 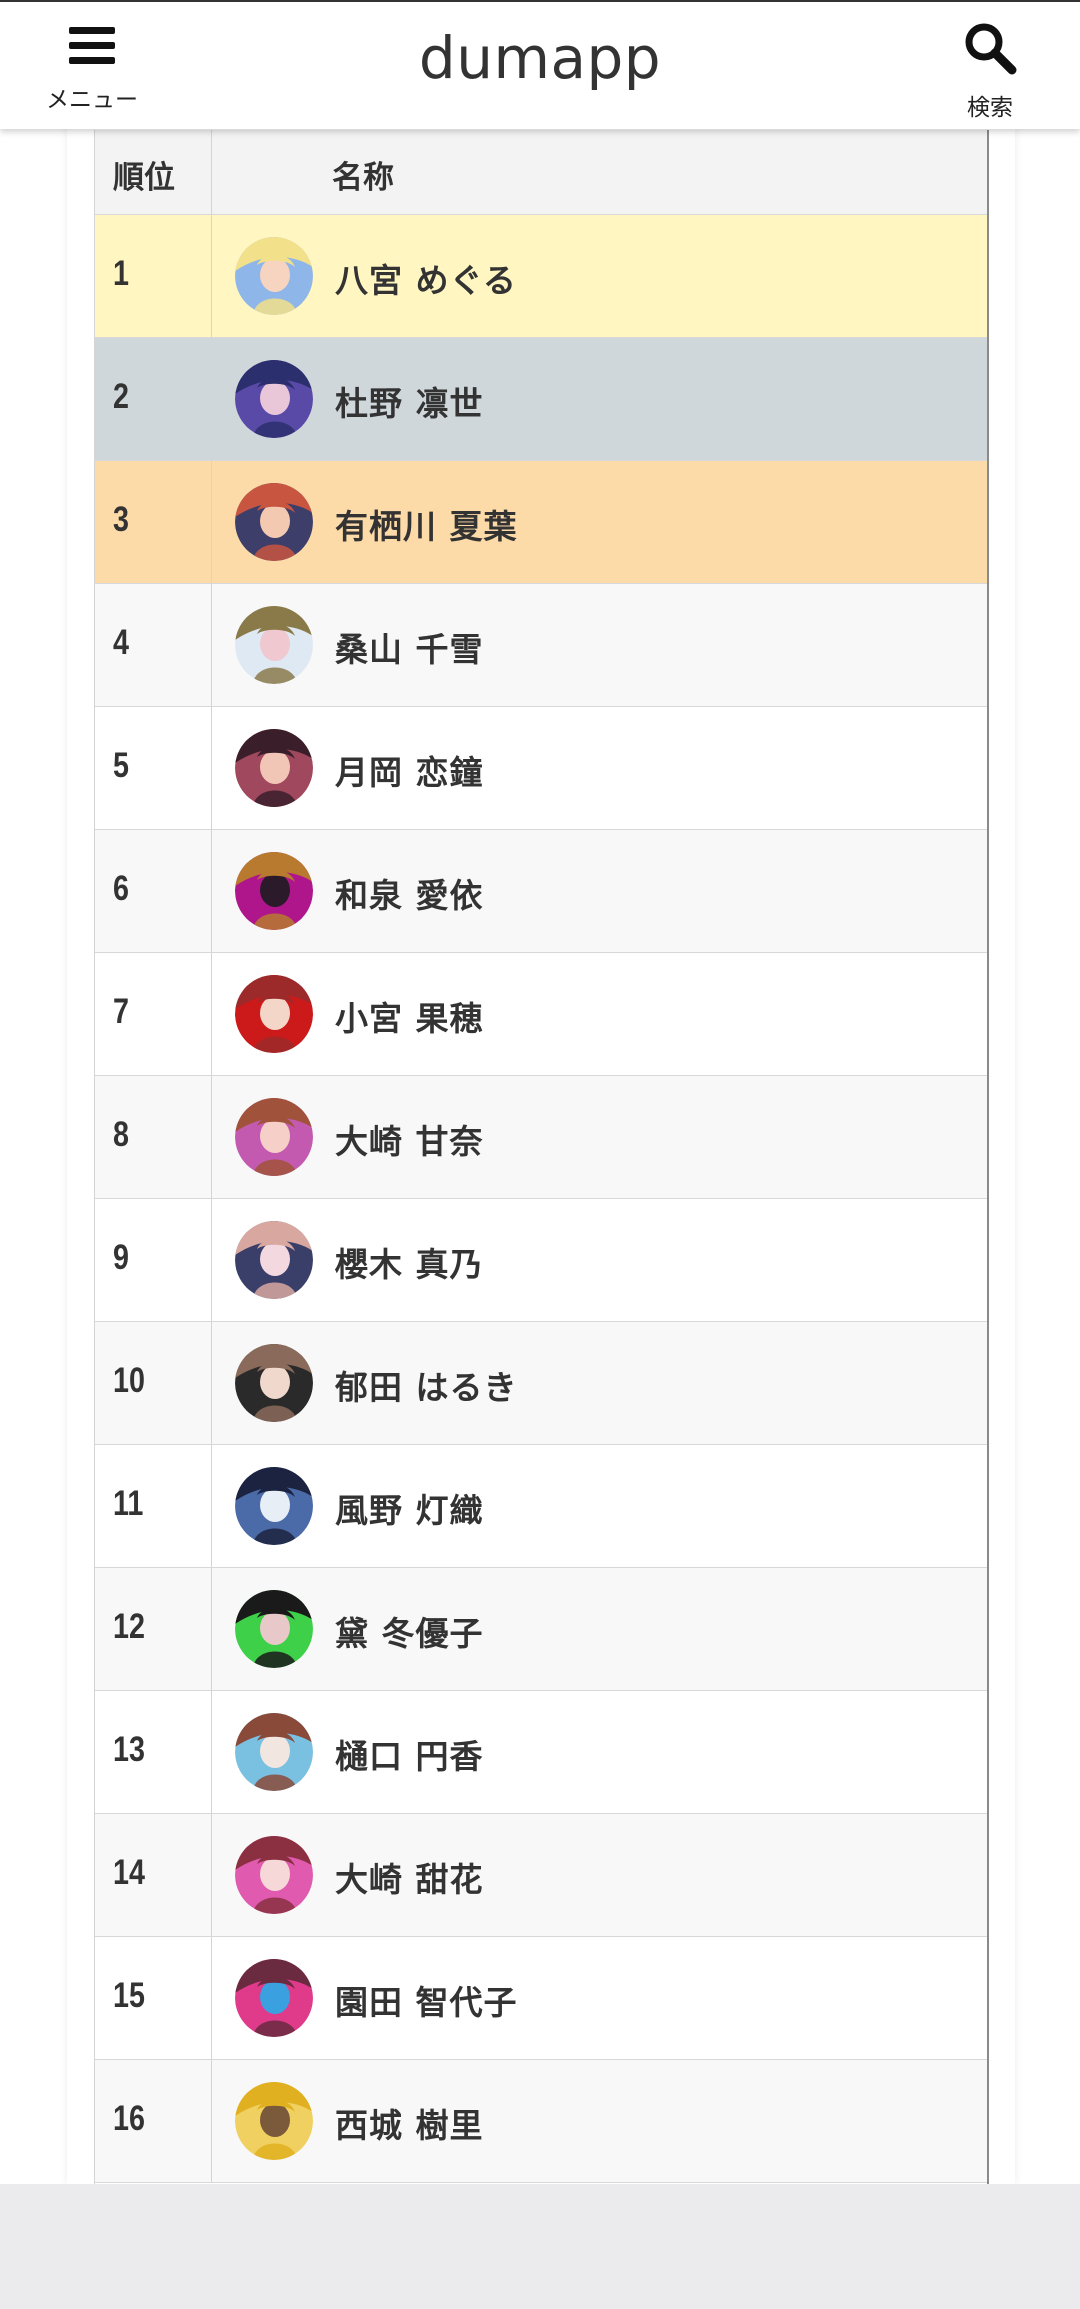 What do you see at coordinates (121, 1257) in the screenshot?
I see `rank-number: 9` at bounding box center [121, 1257].